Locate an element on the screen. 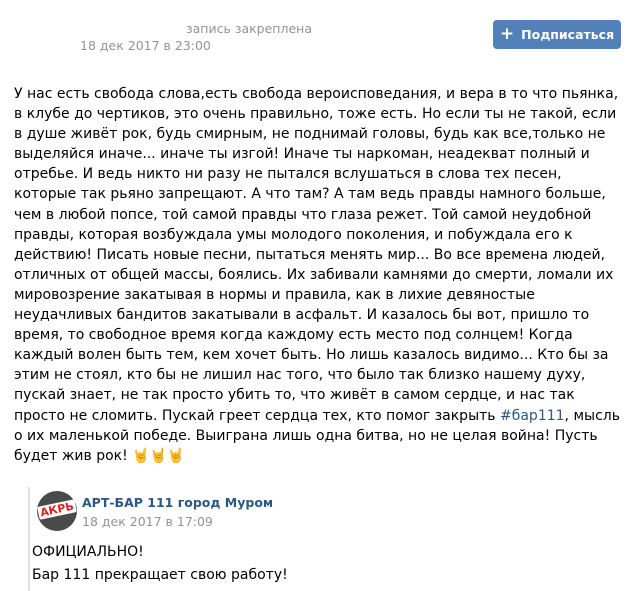  subscribe-label: Подписаться is located at coordinates (568, 34).